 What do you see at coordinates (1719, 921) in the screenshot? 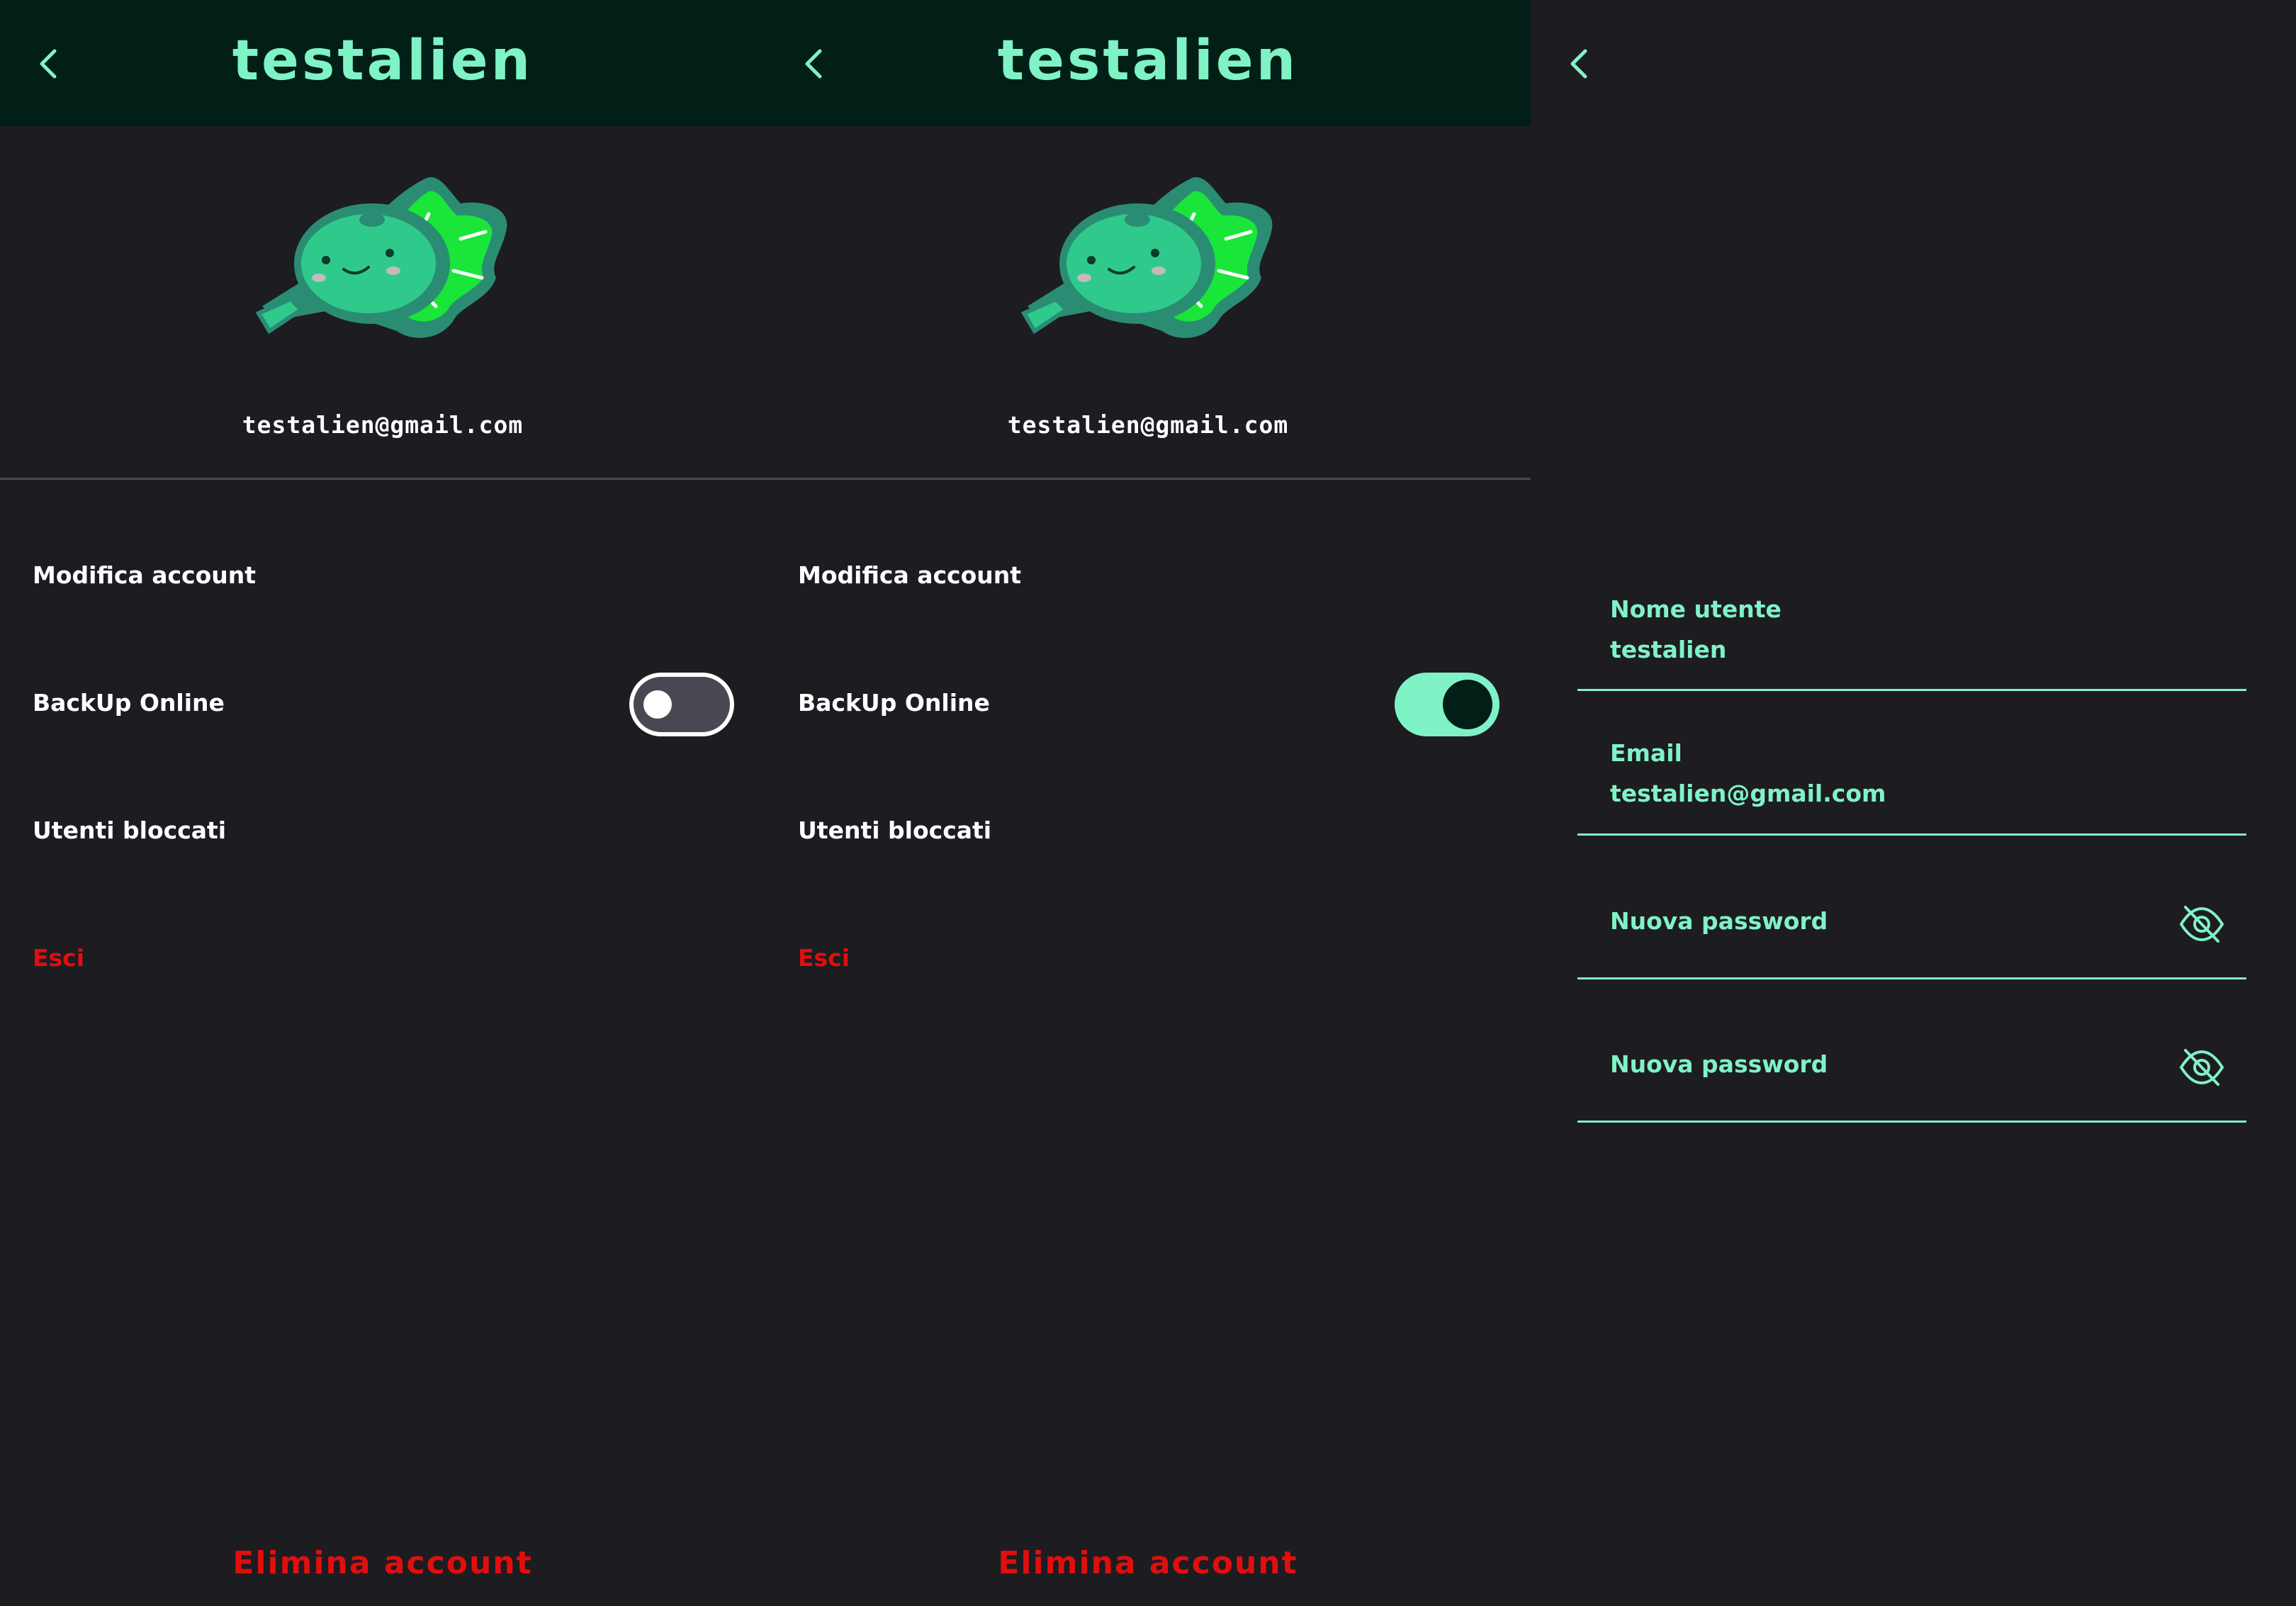
I see `new-password-label: Nuova password` at bounding box center [1719, 921].